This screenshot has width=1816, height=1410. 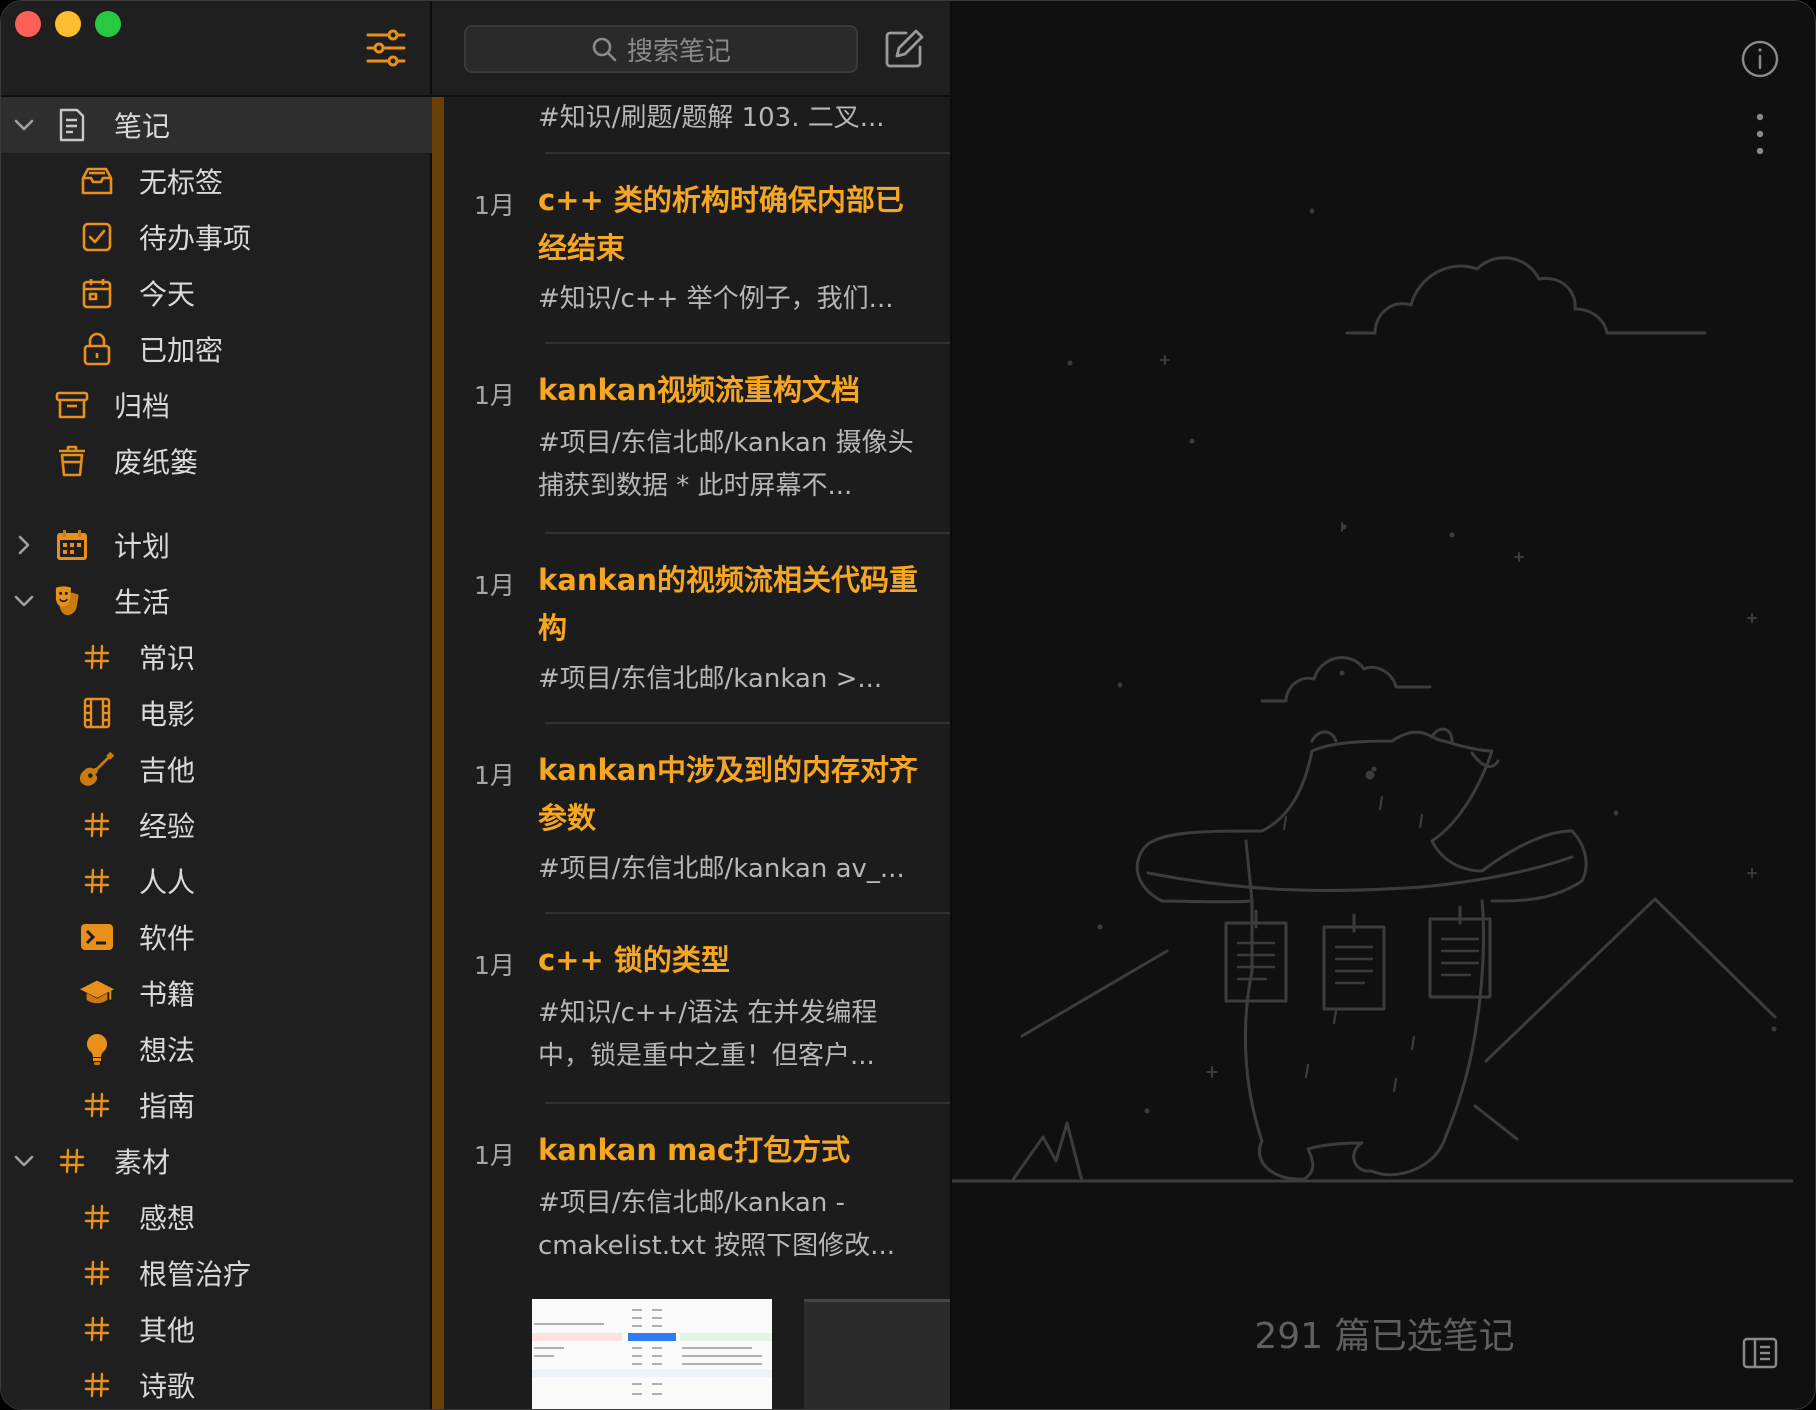 What do you see at coordinates (72, 125) in the screenshot?
I see `note-icon` at bounding box center [72, 125].